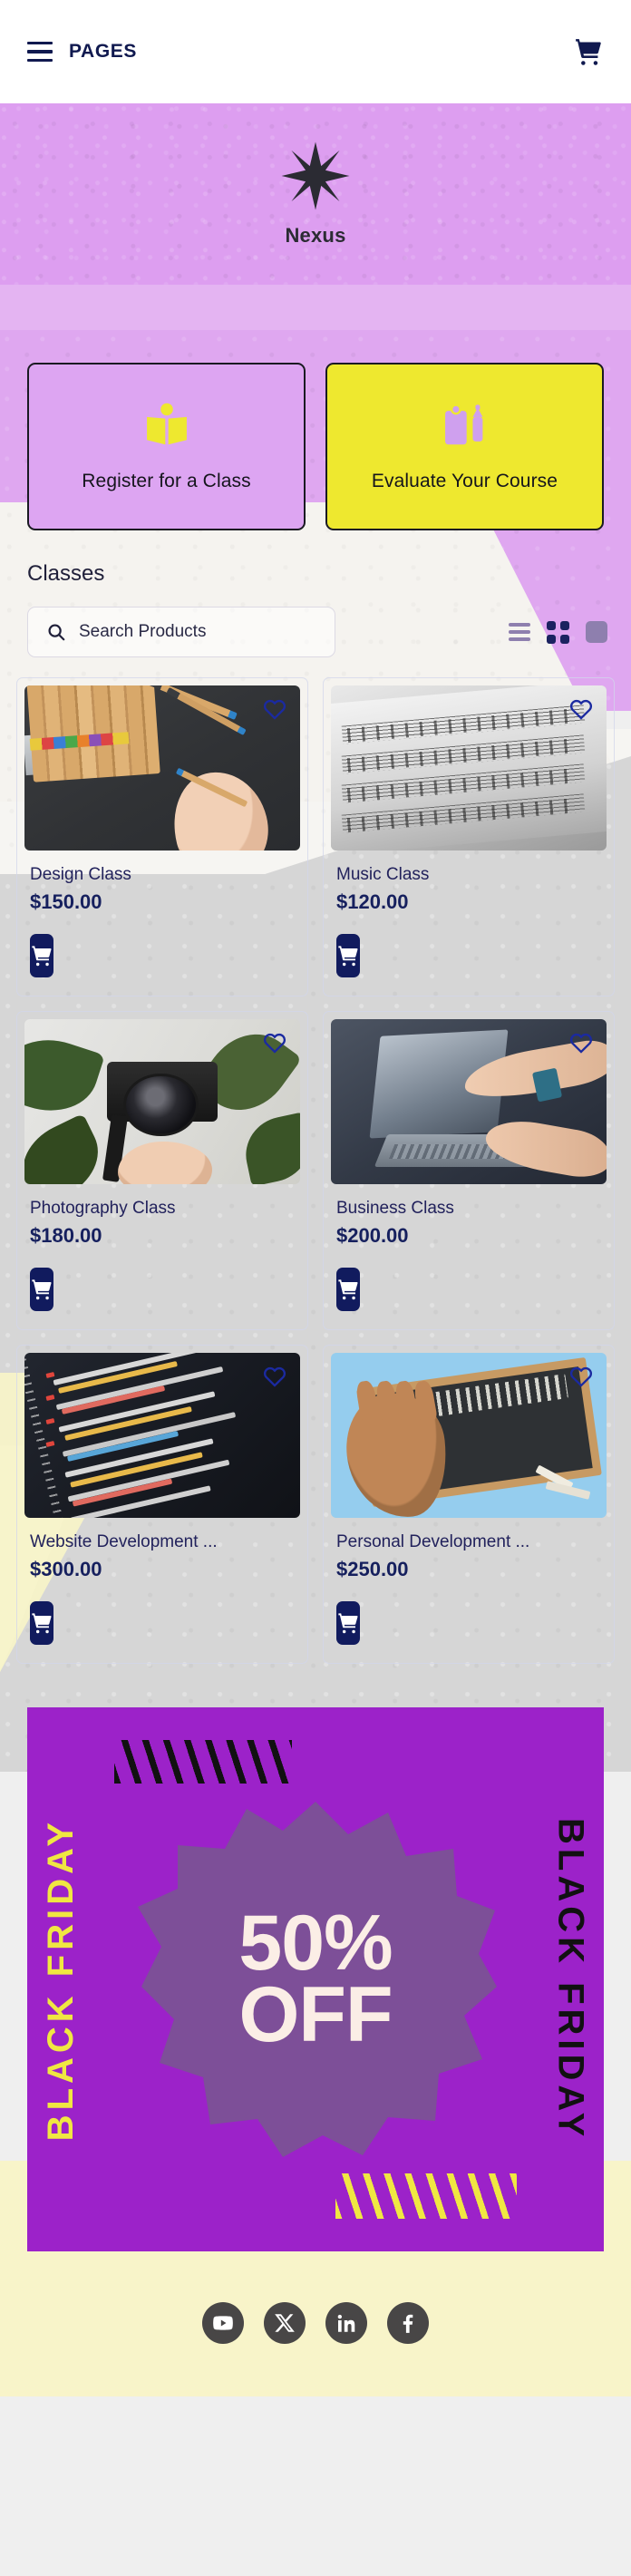  I want to click on clipboard-pen-icon, so click(465, 426).